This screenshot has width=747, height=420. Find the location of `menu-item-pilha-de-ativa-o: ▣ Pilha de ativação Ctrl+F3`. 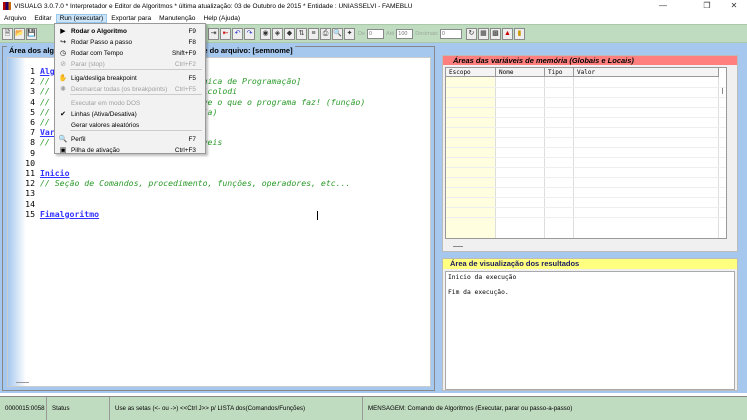

menu-item-pilha-de-ativa-o: ▣ Pilha de ativação Ctrl+F3 is located at coordinates (130, 150).